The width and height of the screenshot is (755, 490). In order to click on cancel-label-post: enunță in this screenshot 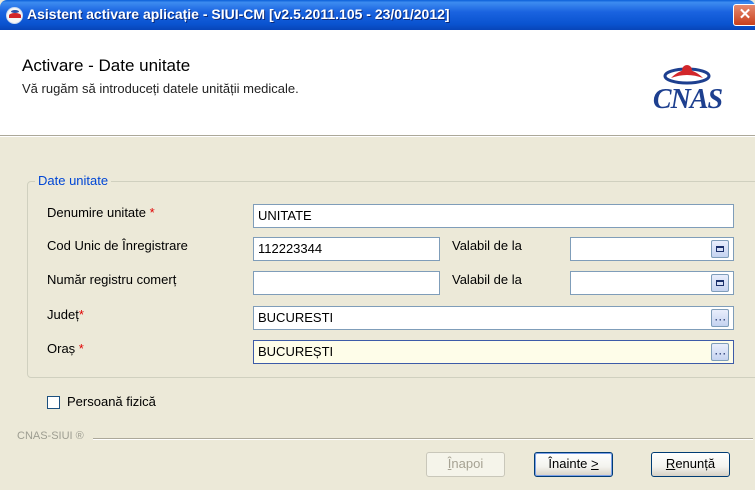, I will do `click(695, 463)`.